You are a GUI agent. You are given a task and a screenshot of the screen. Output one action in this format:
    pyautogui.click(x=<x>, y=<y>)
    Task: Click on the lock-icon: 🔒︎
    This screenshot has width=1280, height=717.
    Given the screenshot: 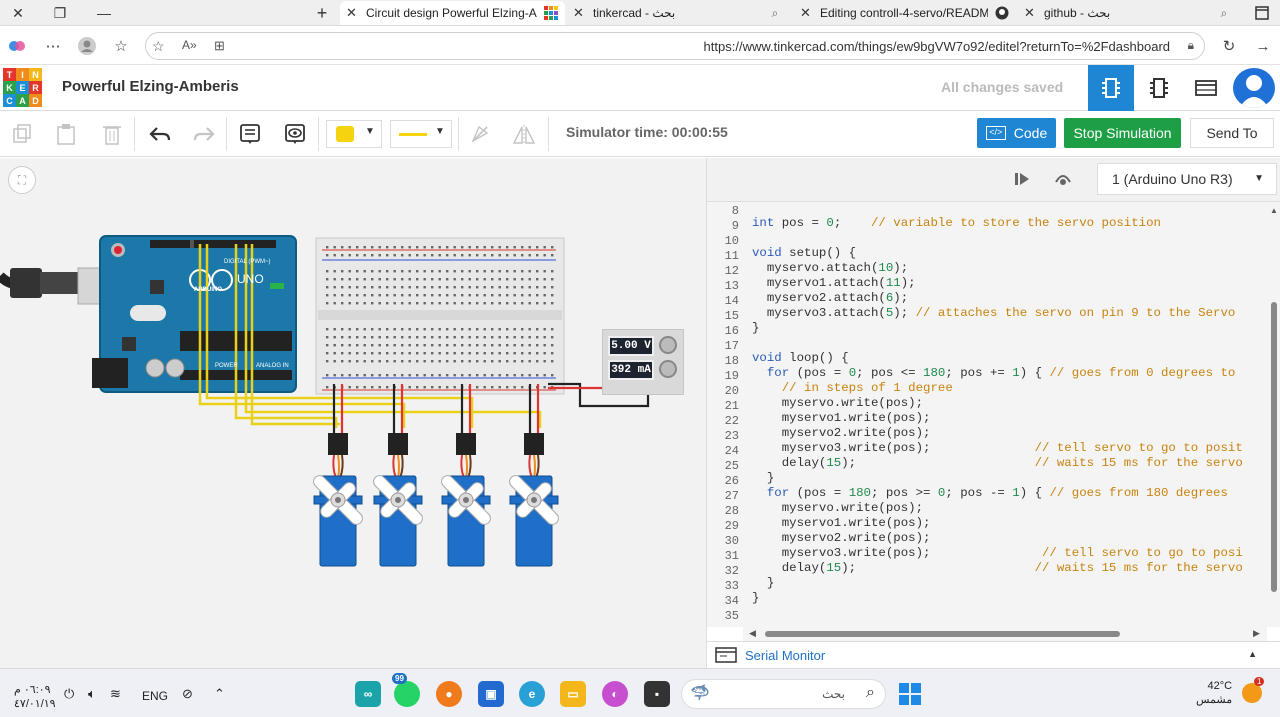 What is the action you would take?
    pyautogui.click(x=1191, y=45)
    